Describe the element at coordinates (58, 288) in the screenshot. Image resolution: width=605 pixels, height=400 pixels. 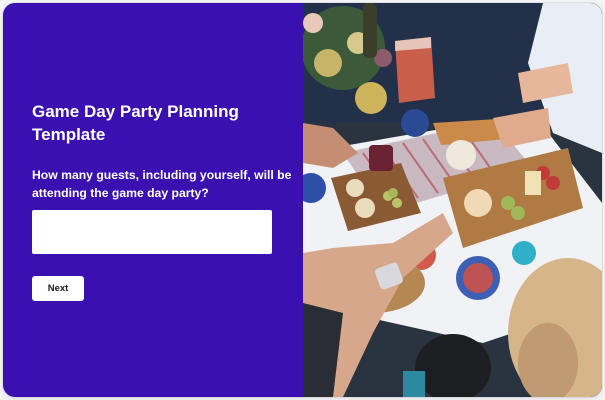
I see `next-button: Next` at that location.